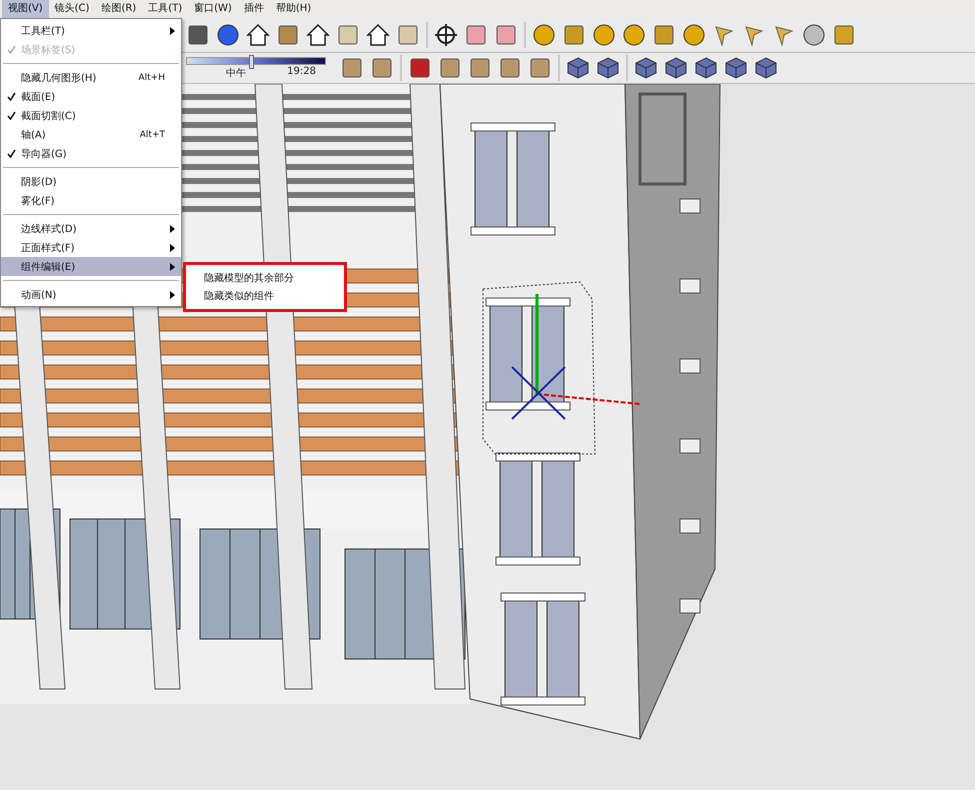 This screenshot has width=975, height=790. What do you see at coordinates (91, 200) in the screenshot?
I see `menu-item: 雾化(F)` at bounding box center [91, 200].